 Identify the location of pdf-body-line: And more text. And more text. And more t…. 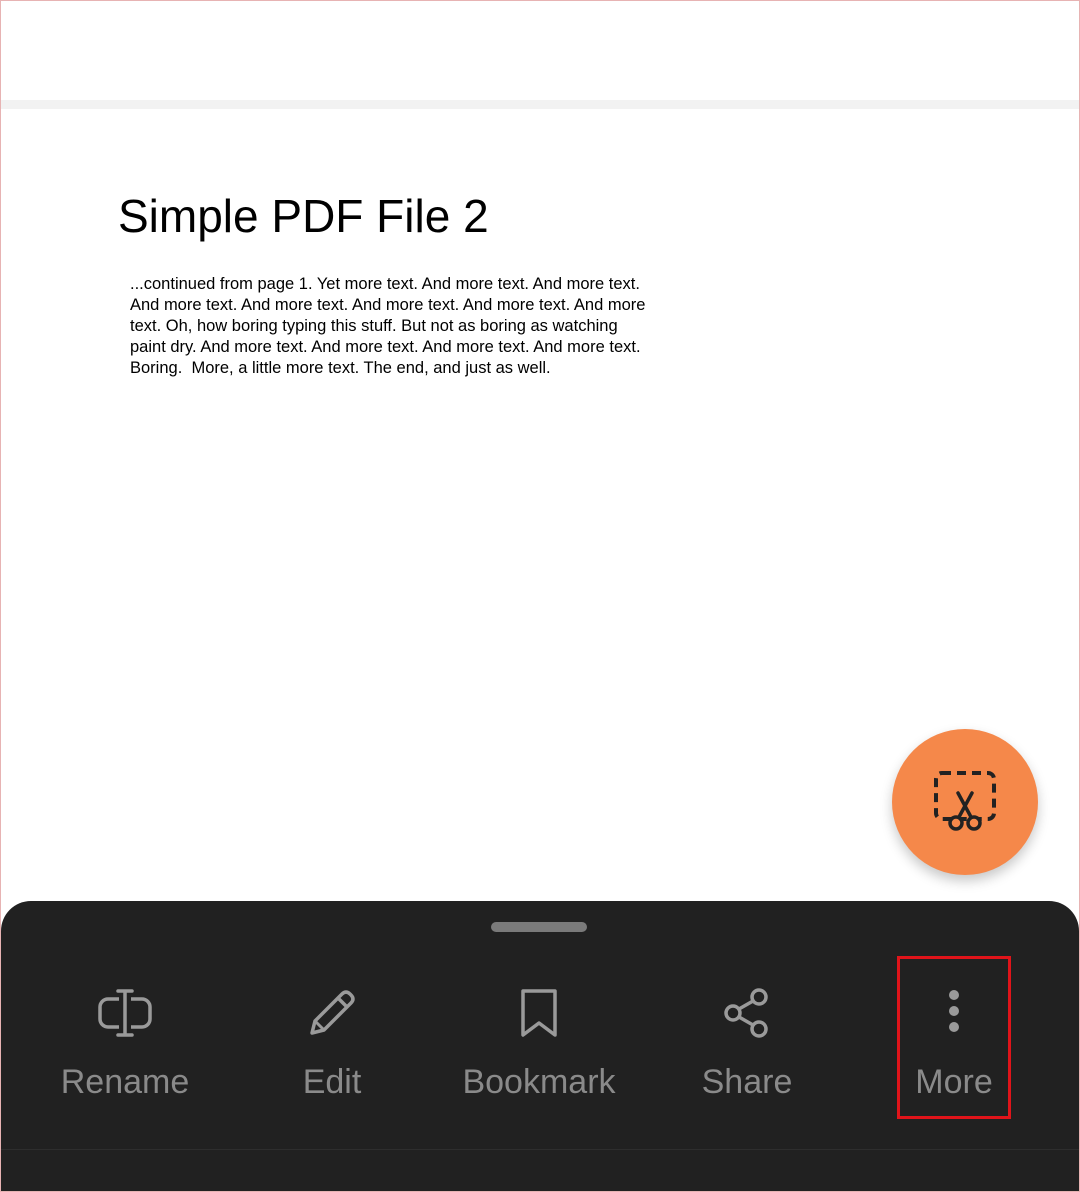
(388, 305).